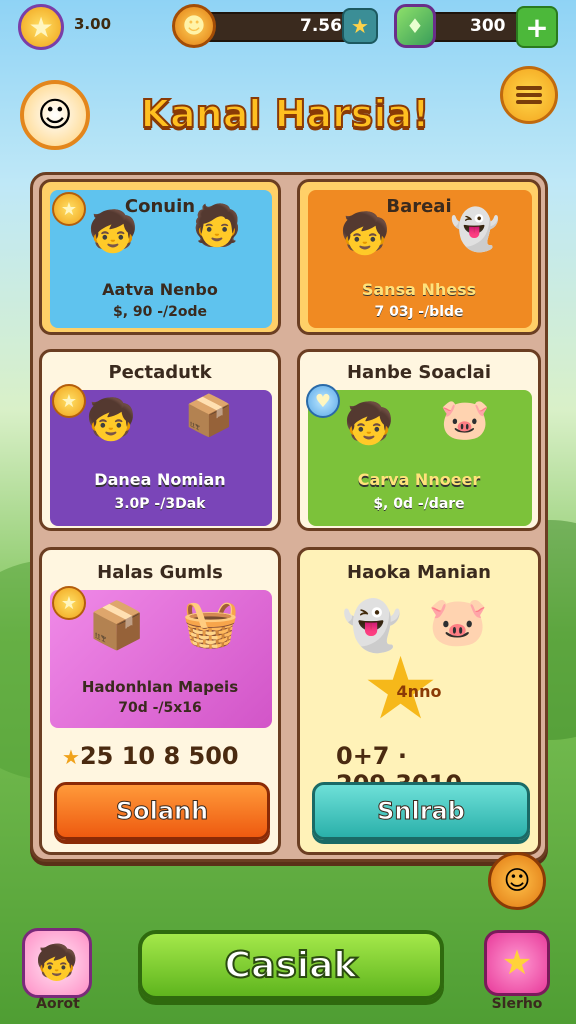 The width and height of the screenshot is (576, 1024). Describe the element at coordinates (160, 479) in the screenshot. I see `card-panel-title-3: Danea Nomian` at that location.